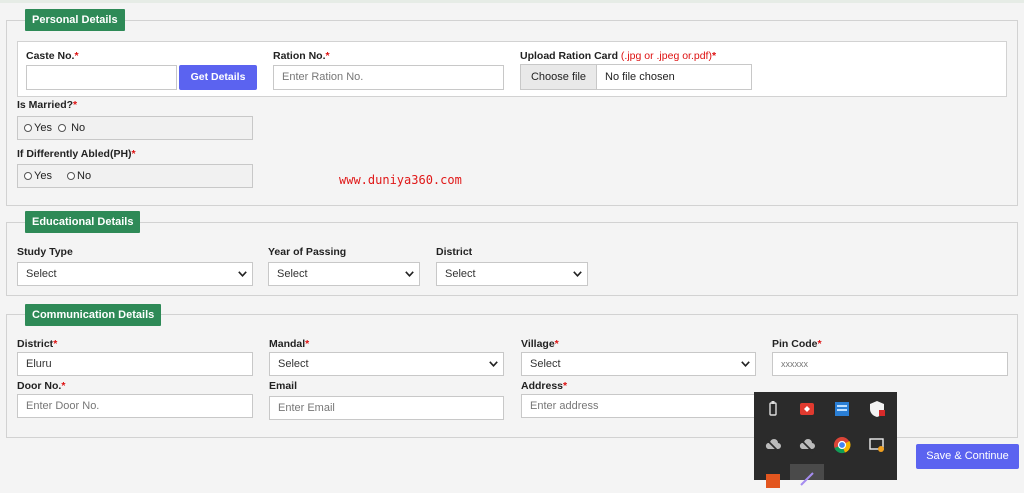 Image resolution: width=1024 pixels, height=493 pixels. Describe the element at coordinates (967, 456) in the screenshot. I see `save-and-continue-button: Save & Continue` at that location.